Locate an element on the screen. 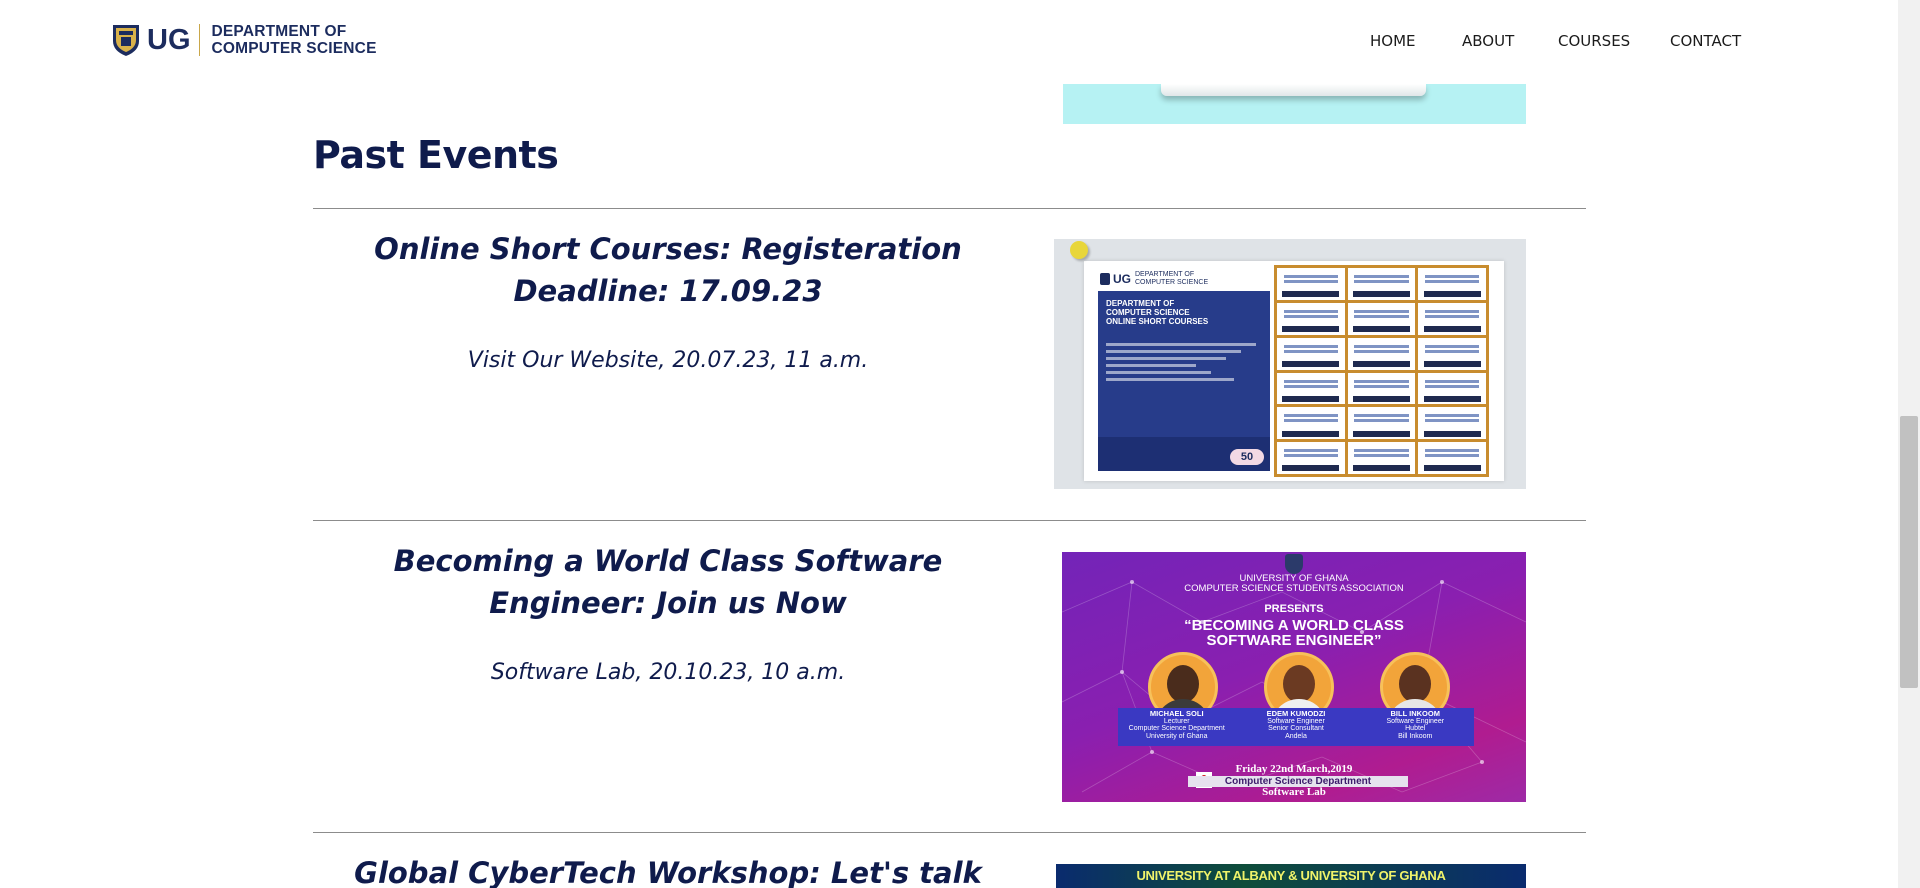  flyer-blue-title-1: DEPARTMENT OF is located at coordinates (1140, 303).